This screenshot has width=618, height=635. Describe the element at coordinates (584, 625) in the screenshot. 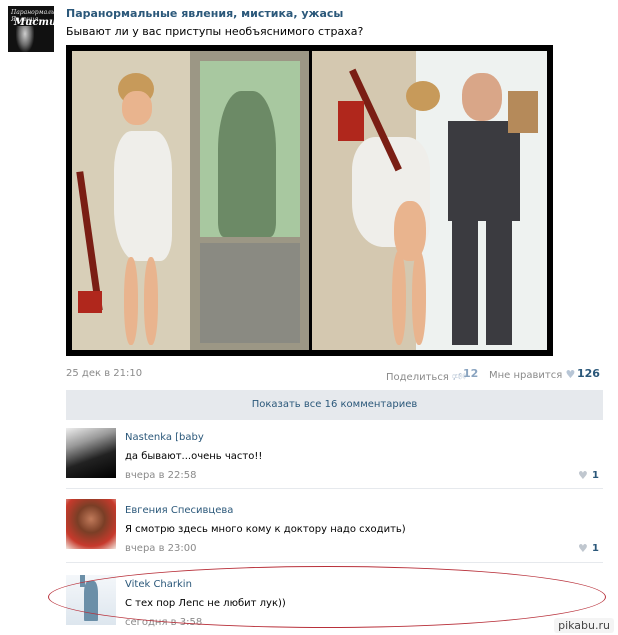

I see `watermark: pikabu.ru` at that location.